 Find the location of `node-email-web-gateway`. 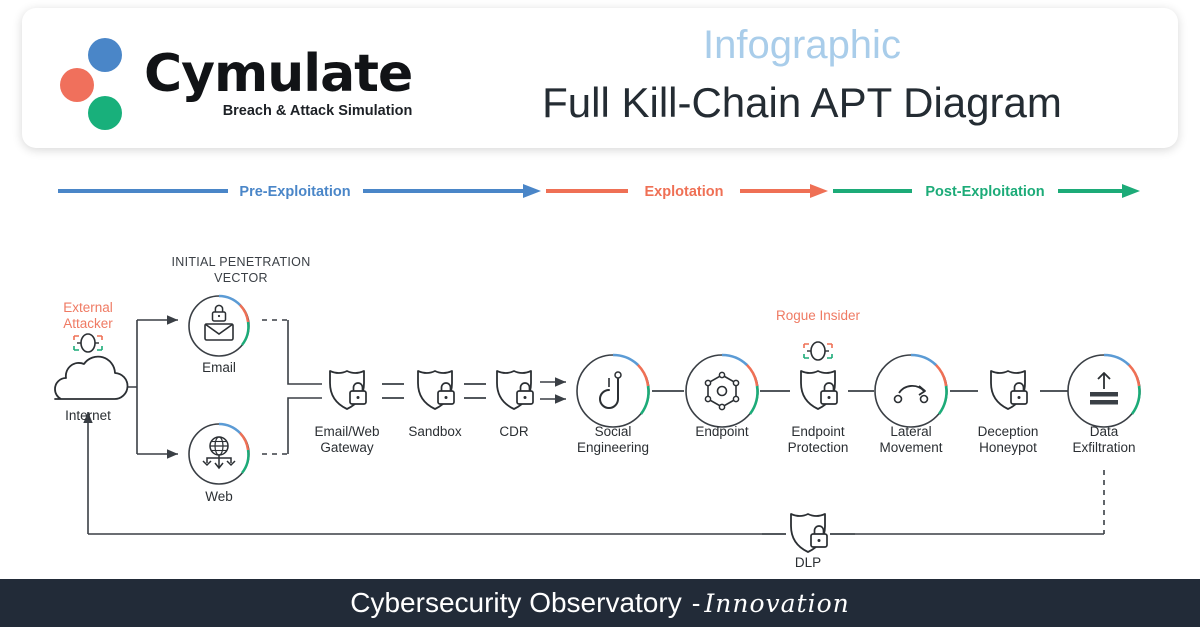

node-email-web-gateway is located at coordinates (348, 390).